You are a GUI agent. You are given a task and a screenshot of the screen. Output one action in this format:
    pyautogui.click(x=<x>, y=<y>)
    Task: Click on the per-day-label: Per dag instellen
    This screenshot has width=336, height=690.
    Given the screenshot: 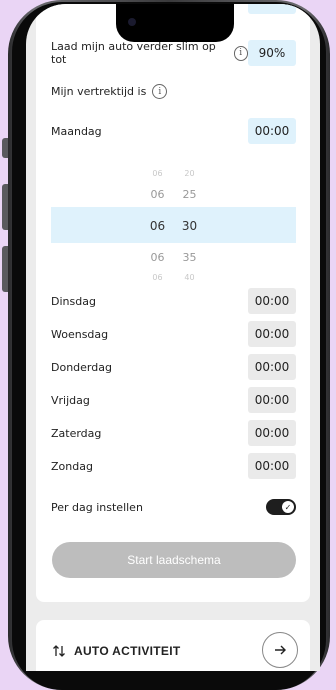 What is the action you would take?
    pyautogui.click(x=97, y=507)
    